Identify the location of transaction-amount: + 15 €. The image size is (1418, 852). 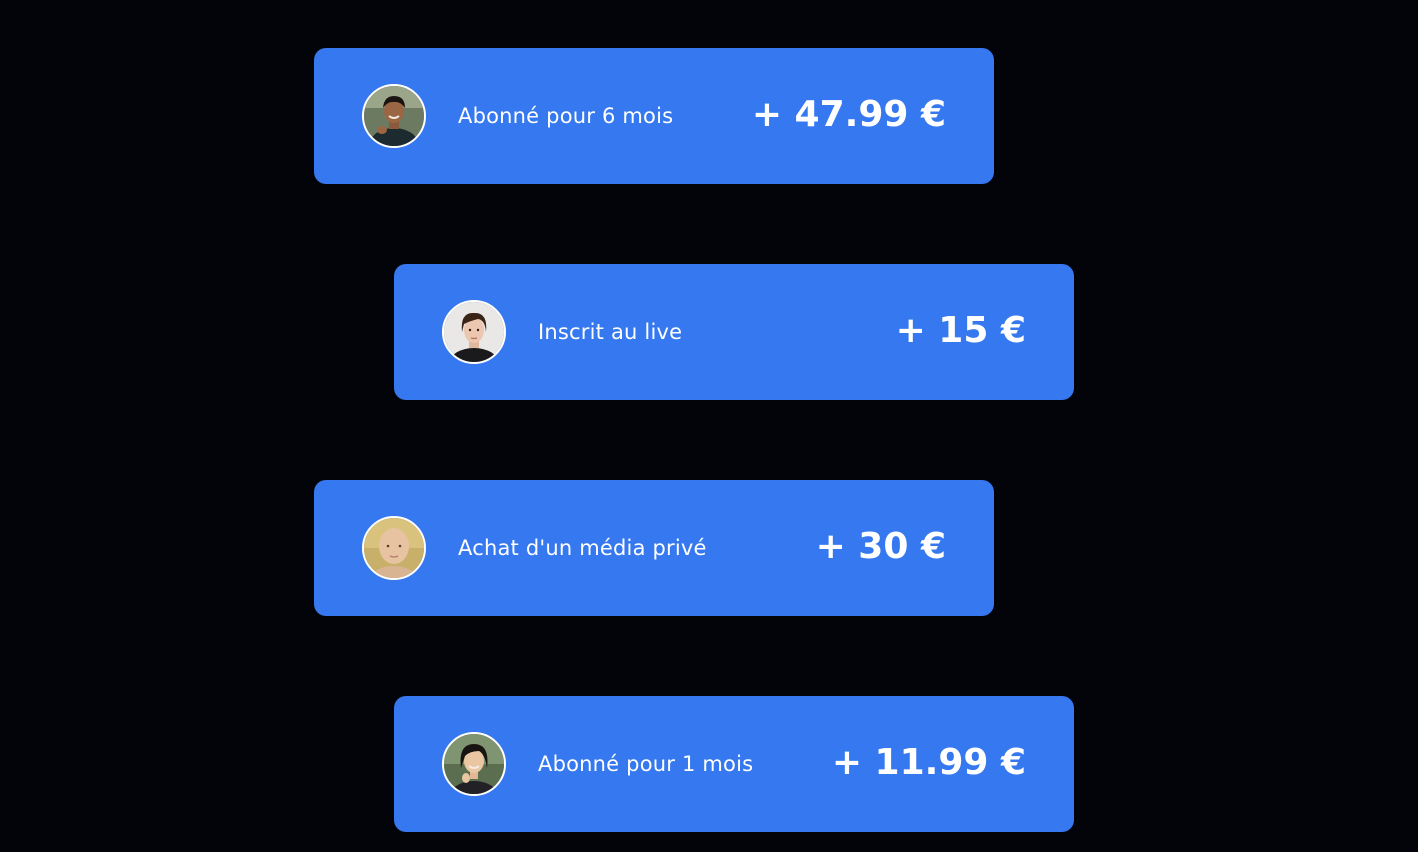
(960, 330).